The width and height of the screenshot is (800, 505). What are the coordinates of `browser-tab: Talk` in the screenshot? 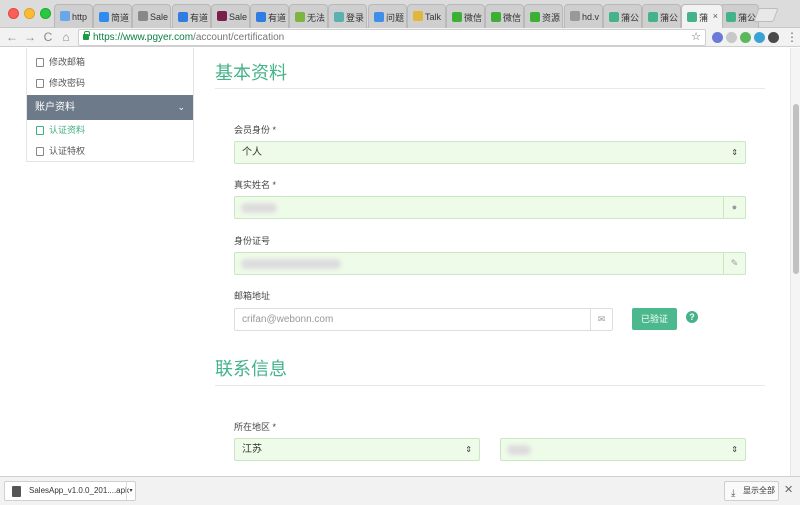 It's located at (426, 16).